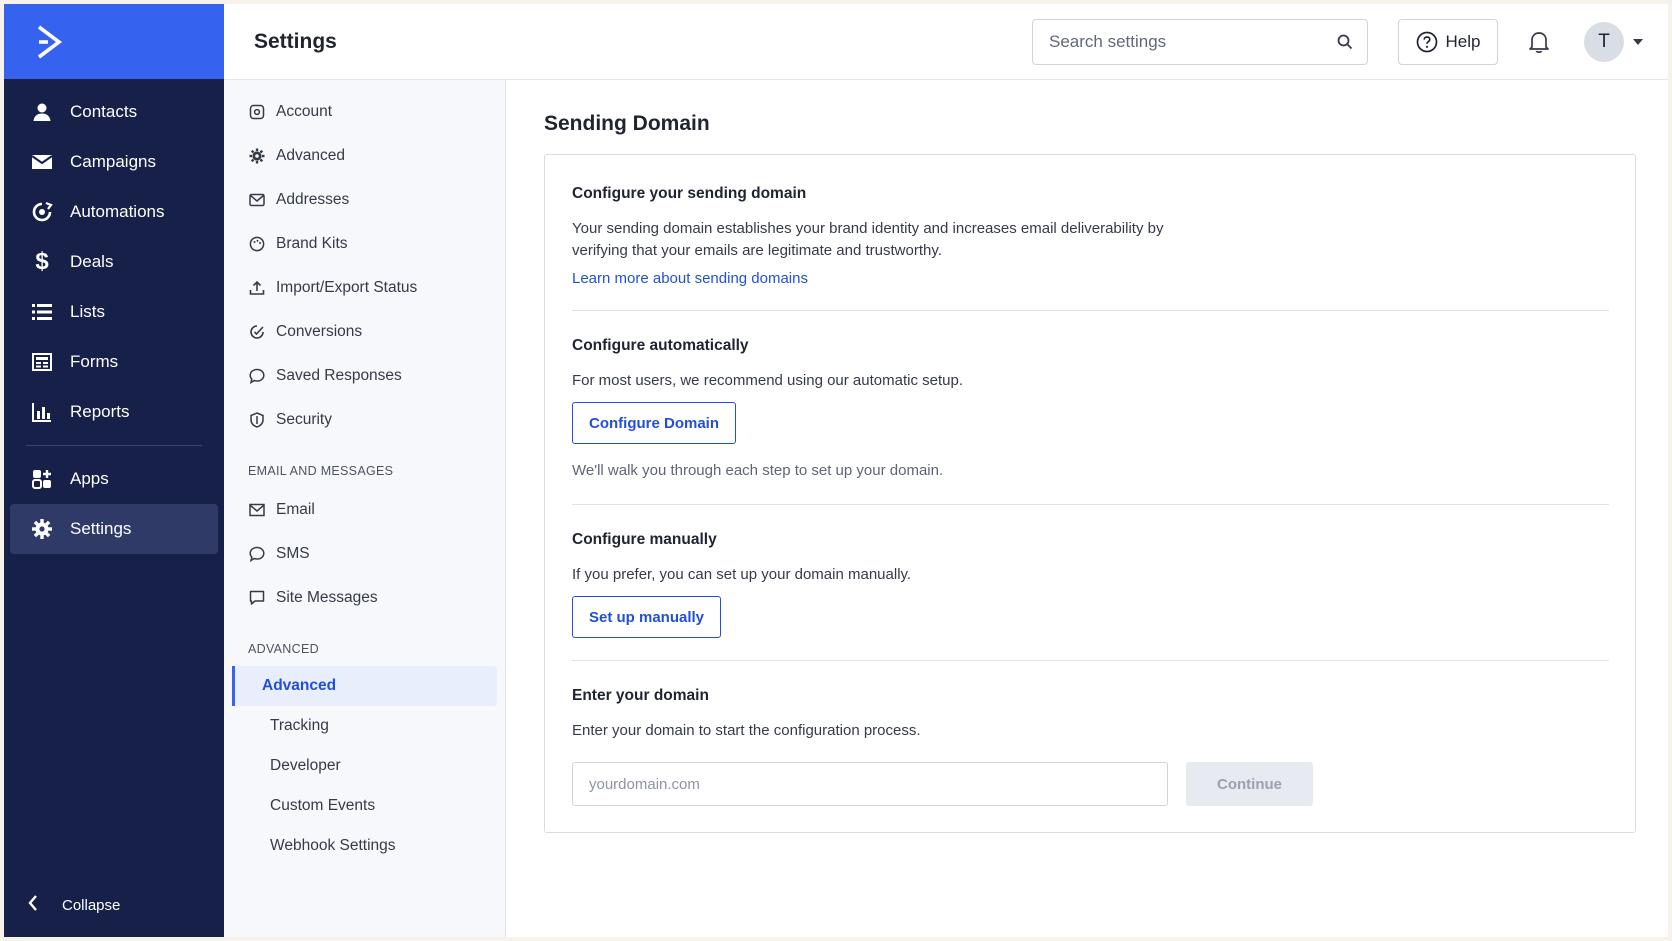  What do you see at coordinates (42, 479) in the screenshot?
I see `apps-icon` at bounding box center [42, 479].